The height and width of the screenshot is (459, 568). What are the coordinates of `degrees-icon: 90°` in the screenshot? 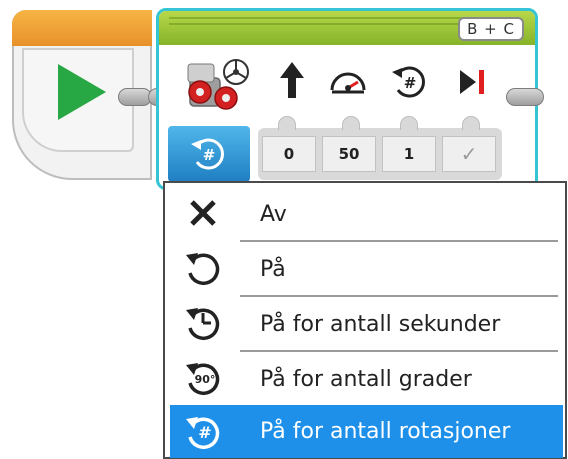 It's located at (203, 379).